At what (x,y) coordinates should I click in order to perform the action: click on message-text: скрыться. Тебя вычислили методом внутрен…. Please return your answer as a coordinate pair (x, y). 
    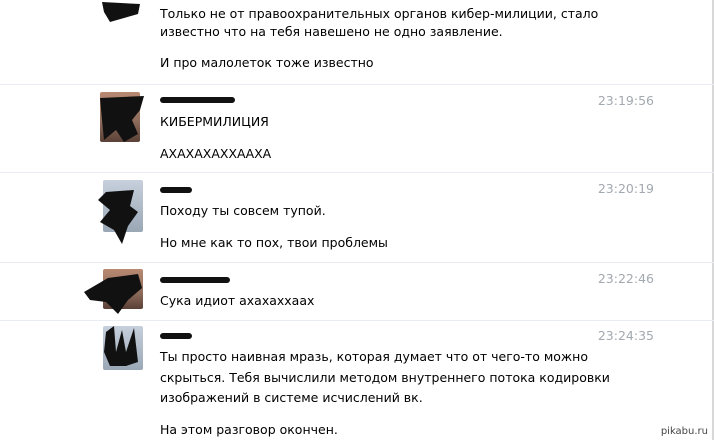
    Looking at the image, I should click on (385, 377).